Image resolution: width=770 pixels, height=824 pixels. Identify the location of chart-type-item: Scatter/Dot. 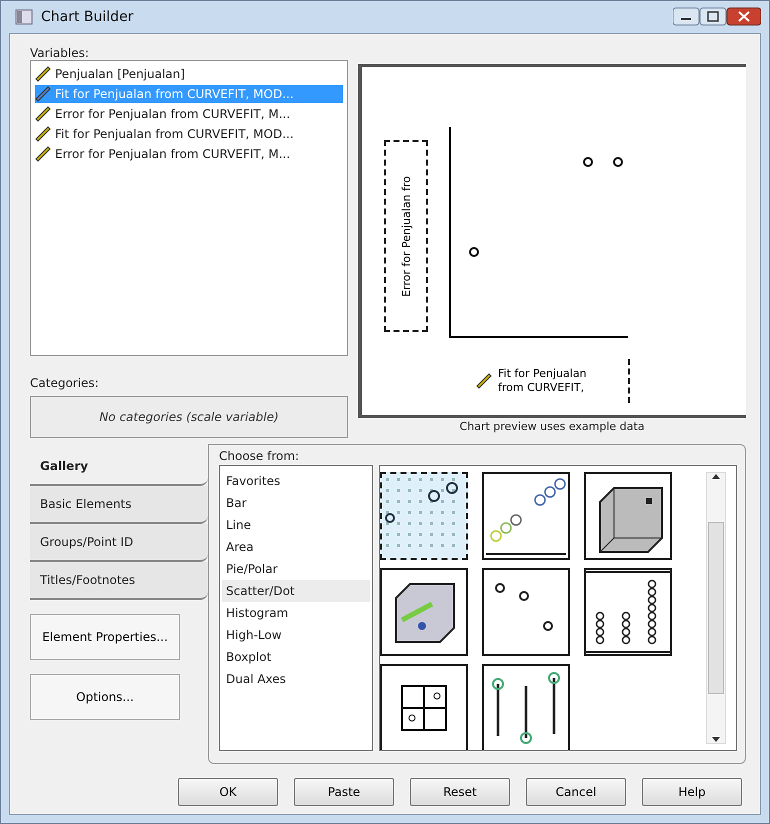
(296, 591).